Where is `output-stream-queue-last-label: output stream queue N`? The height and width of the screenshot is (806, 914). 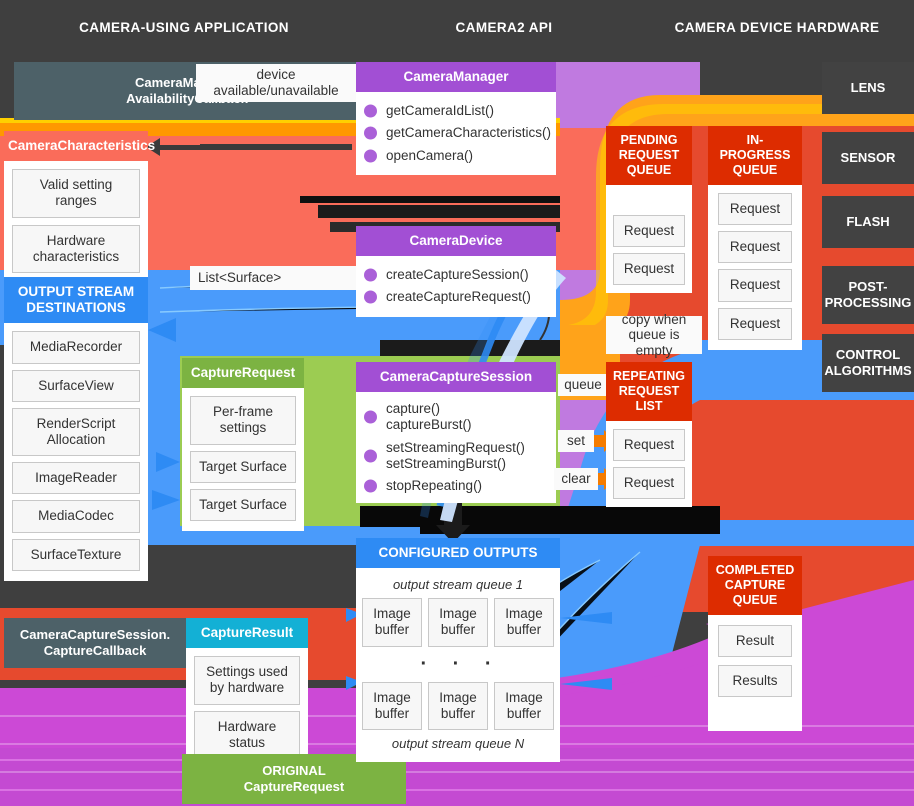
output-stream-queue-last-label: output stream queue N is located at coordinates (458, 743).